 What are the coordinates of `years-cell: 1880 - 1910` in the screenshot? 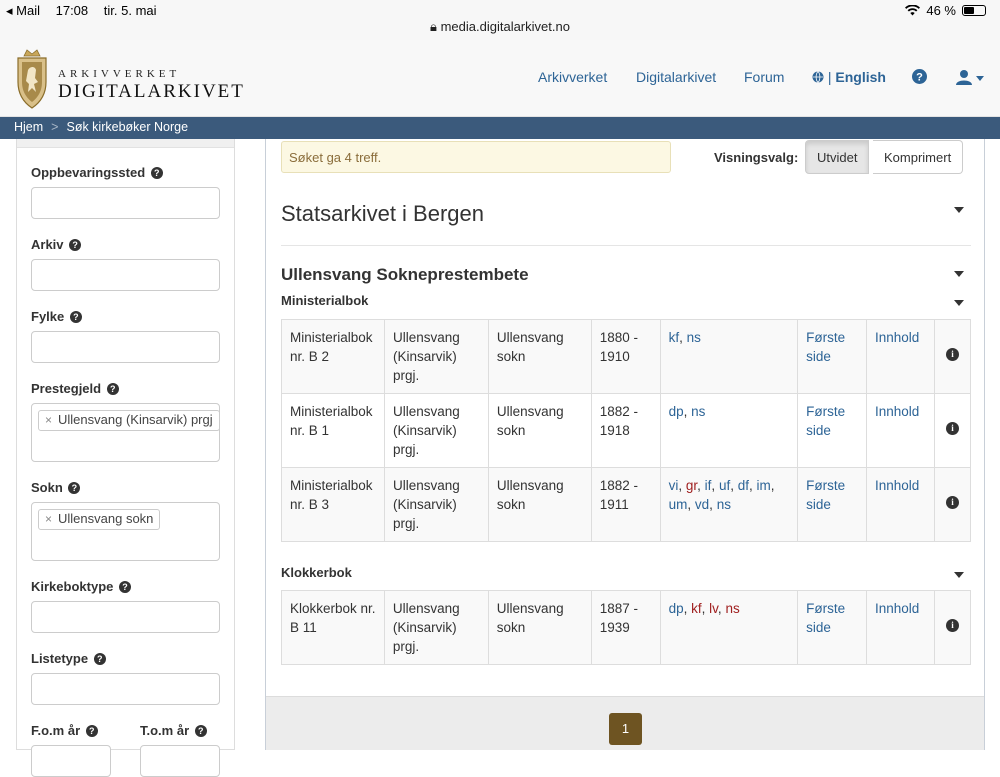 It's located at (625, 356).